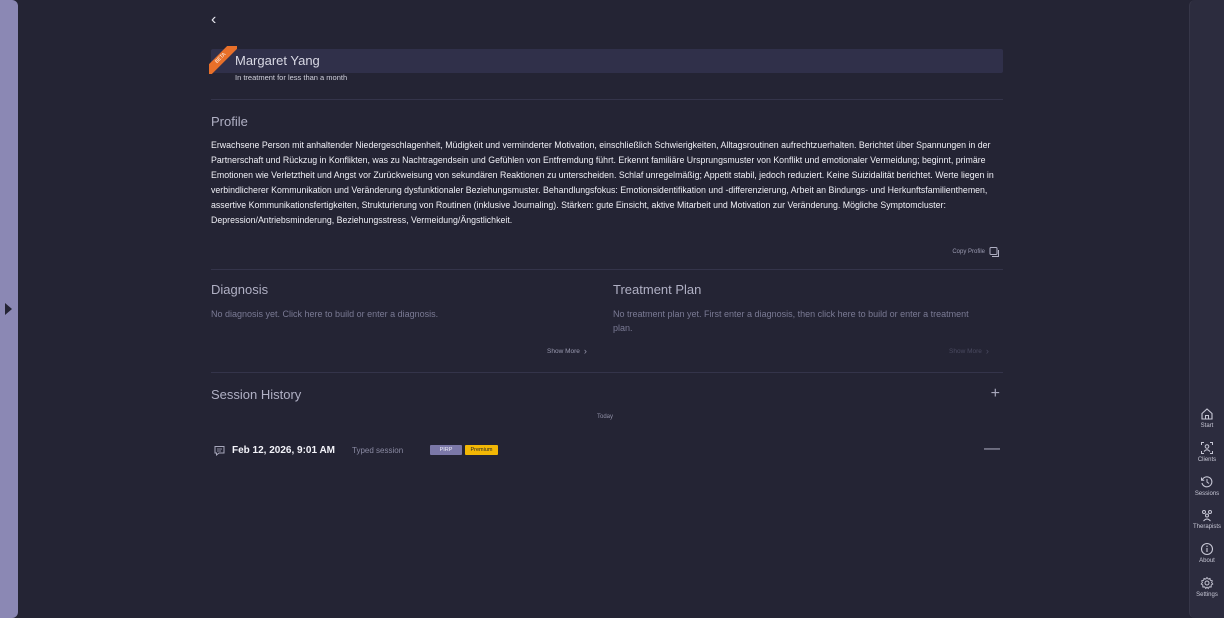 The image size is (1224, 618). What do you see at coordinates (1206, 527) in the screenshot?
I see `nav-label: Therapists` at bounding box center [1206, 527].